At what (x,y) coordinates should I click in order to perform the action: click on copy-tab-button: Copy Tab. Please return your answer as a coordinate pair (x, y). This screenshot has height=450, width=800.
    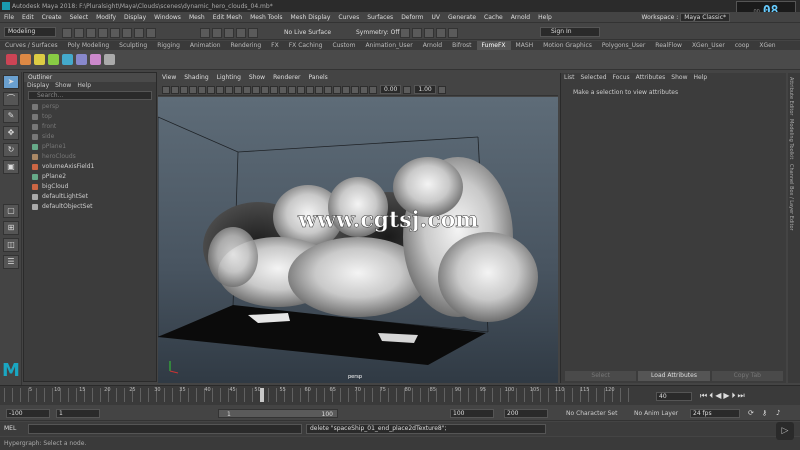
    Looking at the image, I should click on (747, 376).